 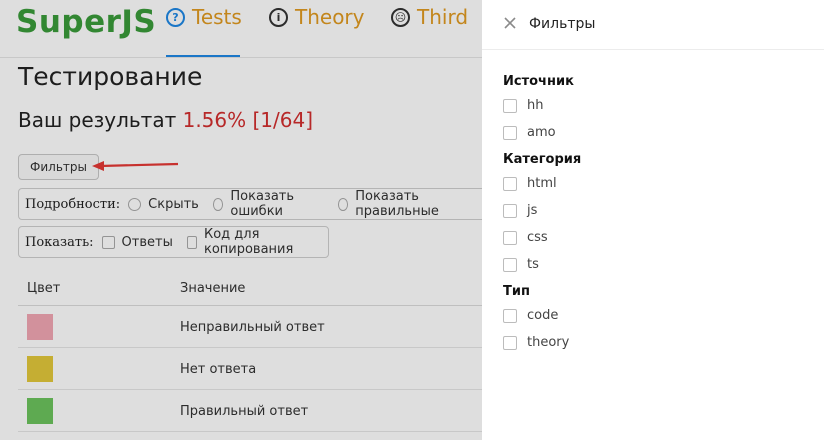 What do you see at coordinates (562, 24) in the screenshot?
I see `drawer-title: Фильтры` at bounding box center [562, 24].